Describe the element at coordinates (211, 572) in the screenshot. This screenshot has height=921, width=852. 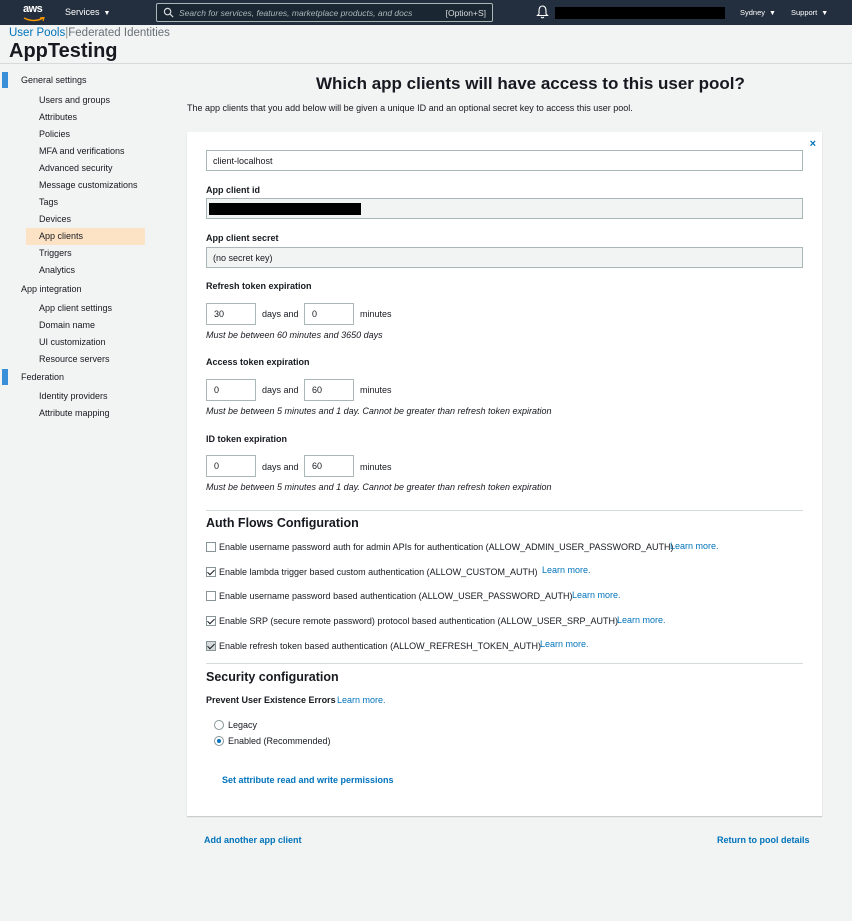
I see `checkbox-custom-auth` at that location.